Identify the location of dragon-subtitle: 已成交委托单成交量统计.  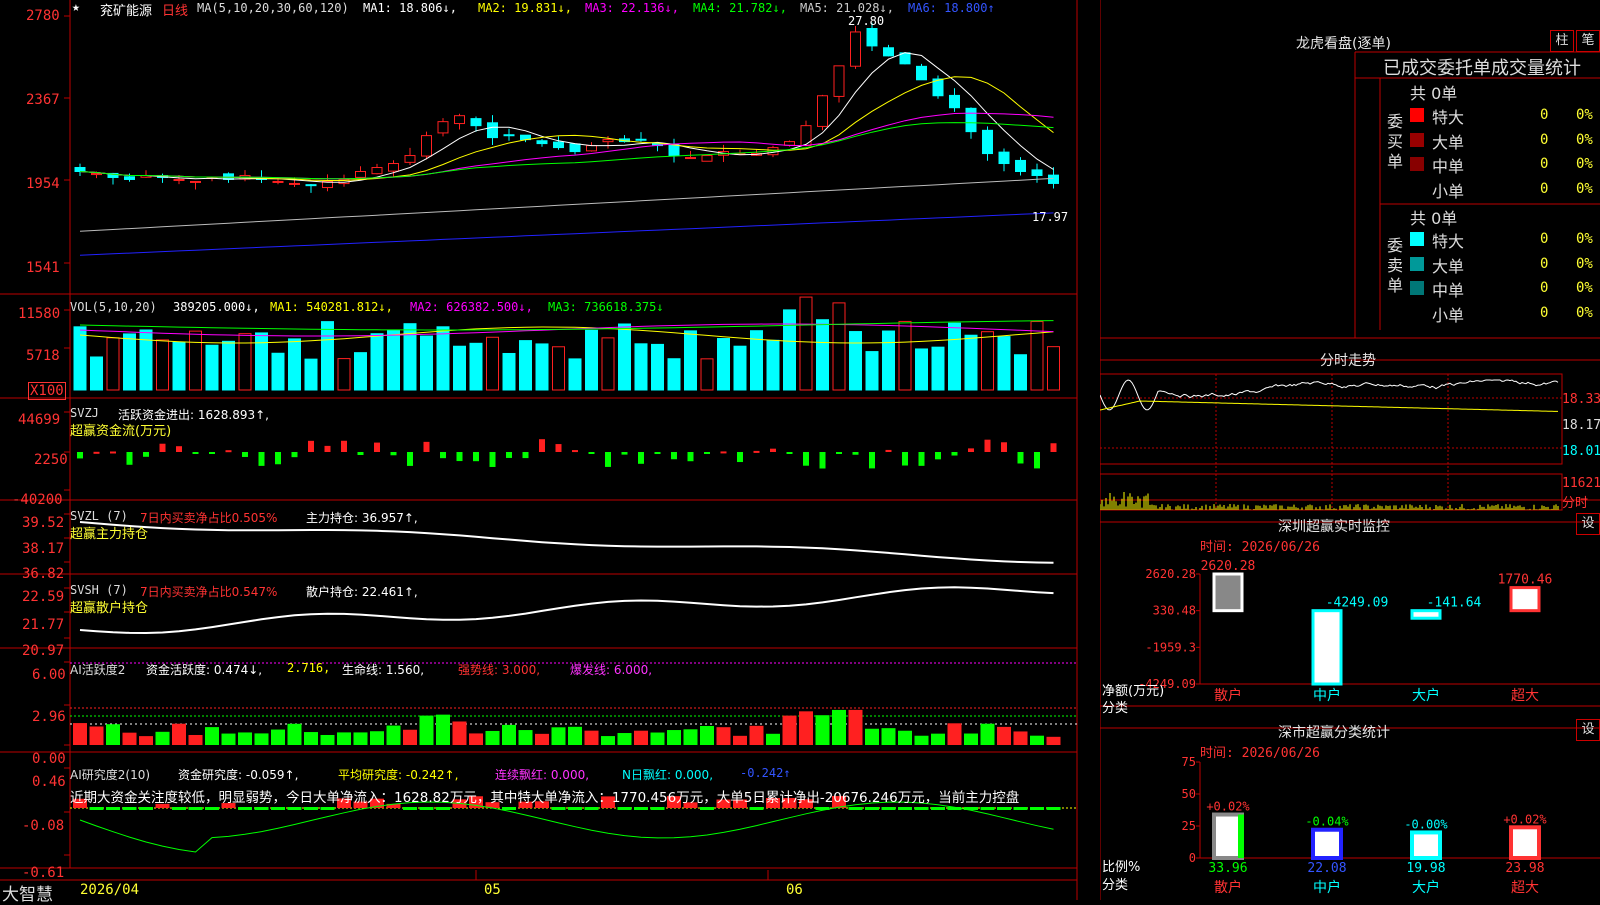
(1482, 68).